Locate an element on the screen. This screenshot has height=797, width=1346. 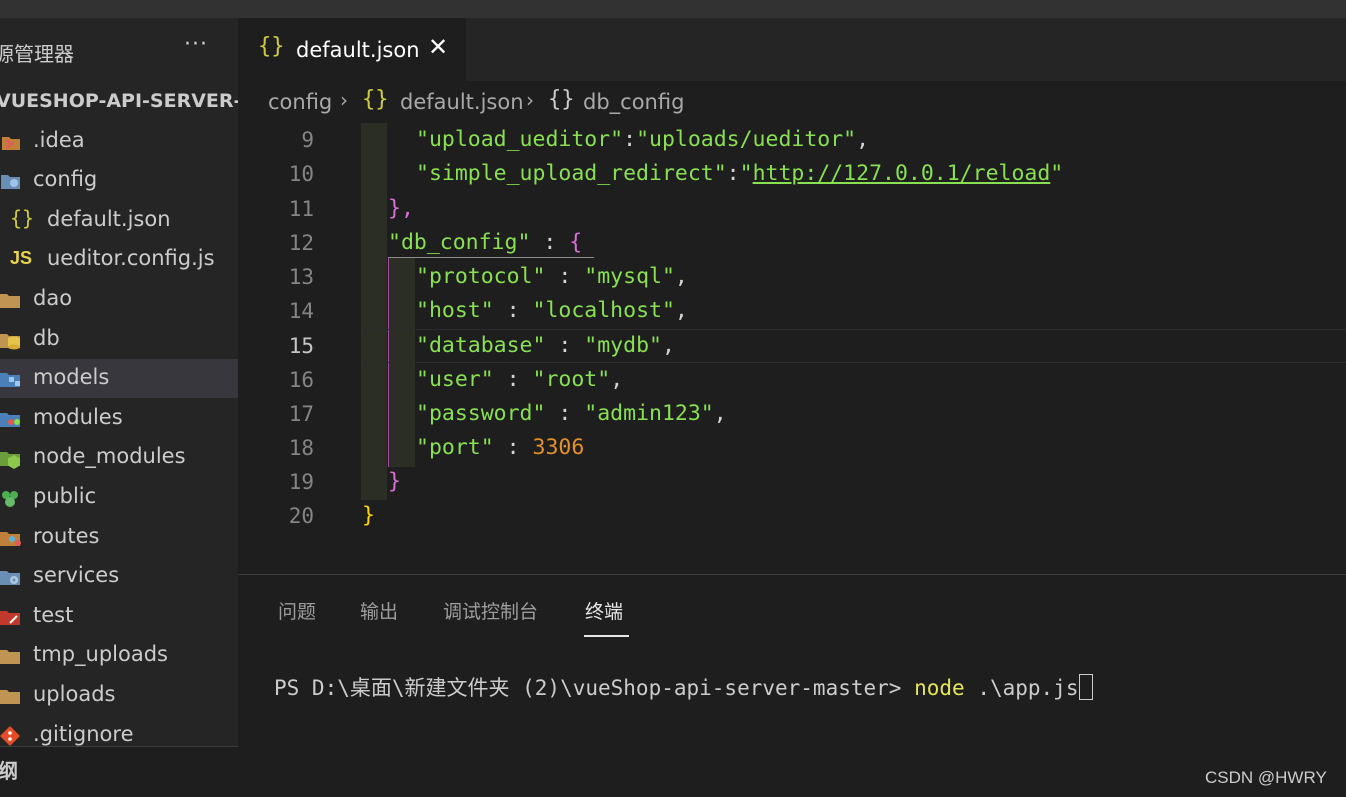
line-number: 15 is located at coordinates (301, 346).